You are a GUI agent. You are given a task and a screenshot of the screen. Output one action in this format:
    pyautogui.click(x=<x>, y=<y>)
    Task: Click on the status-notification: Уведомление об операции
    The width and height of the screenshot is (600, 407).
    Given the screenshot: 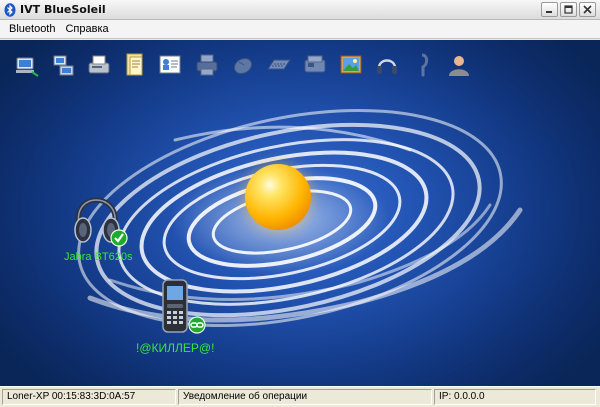 What is the action you would take?
    pyautogui.click(x=305, y=397)
    